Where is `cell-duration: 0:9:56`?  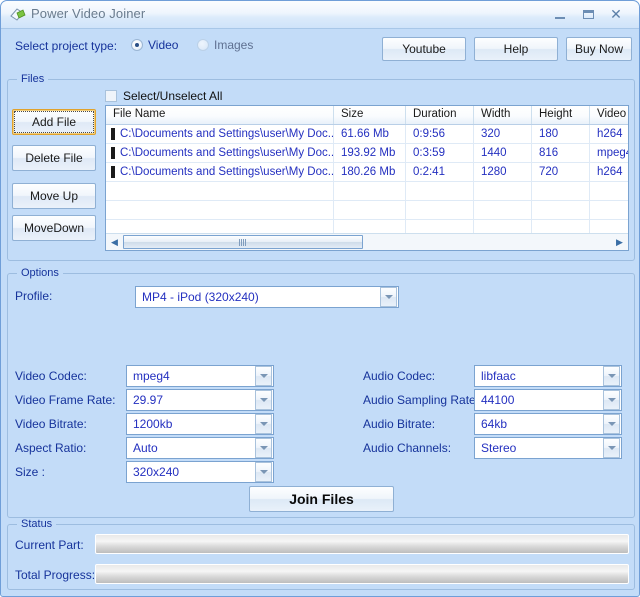
cell-duration: 0:9:56 is located at coordinates (440, 134).